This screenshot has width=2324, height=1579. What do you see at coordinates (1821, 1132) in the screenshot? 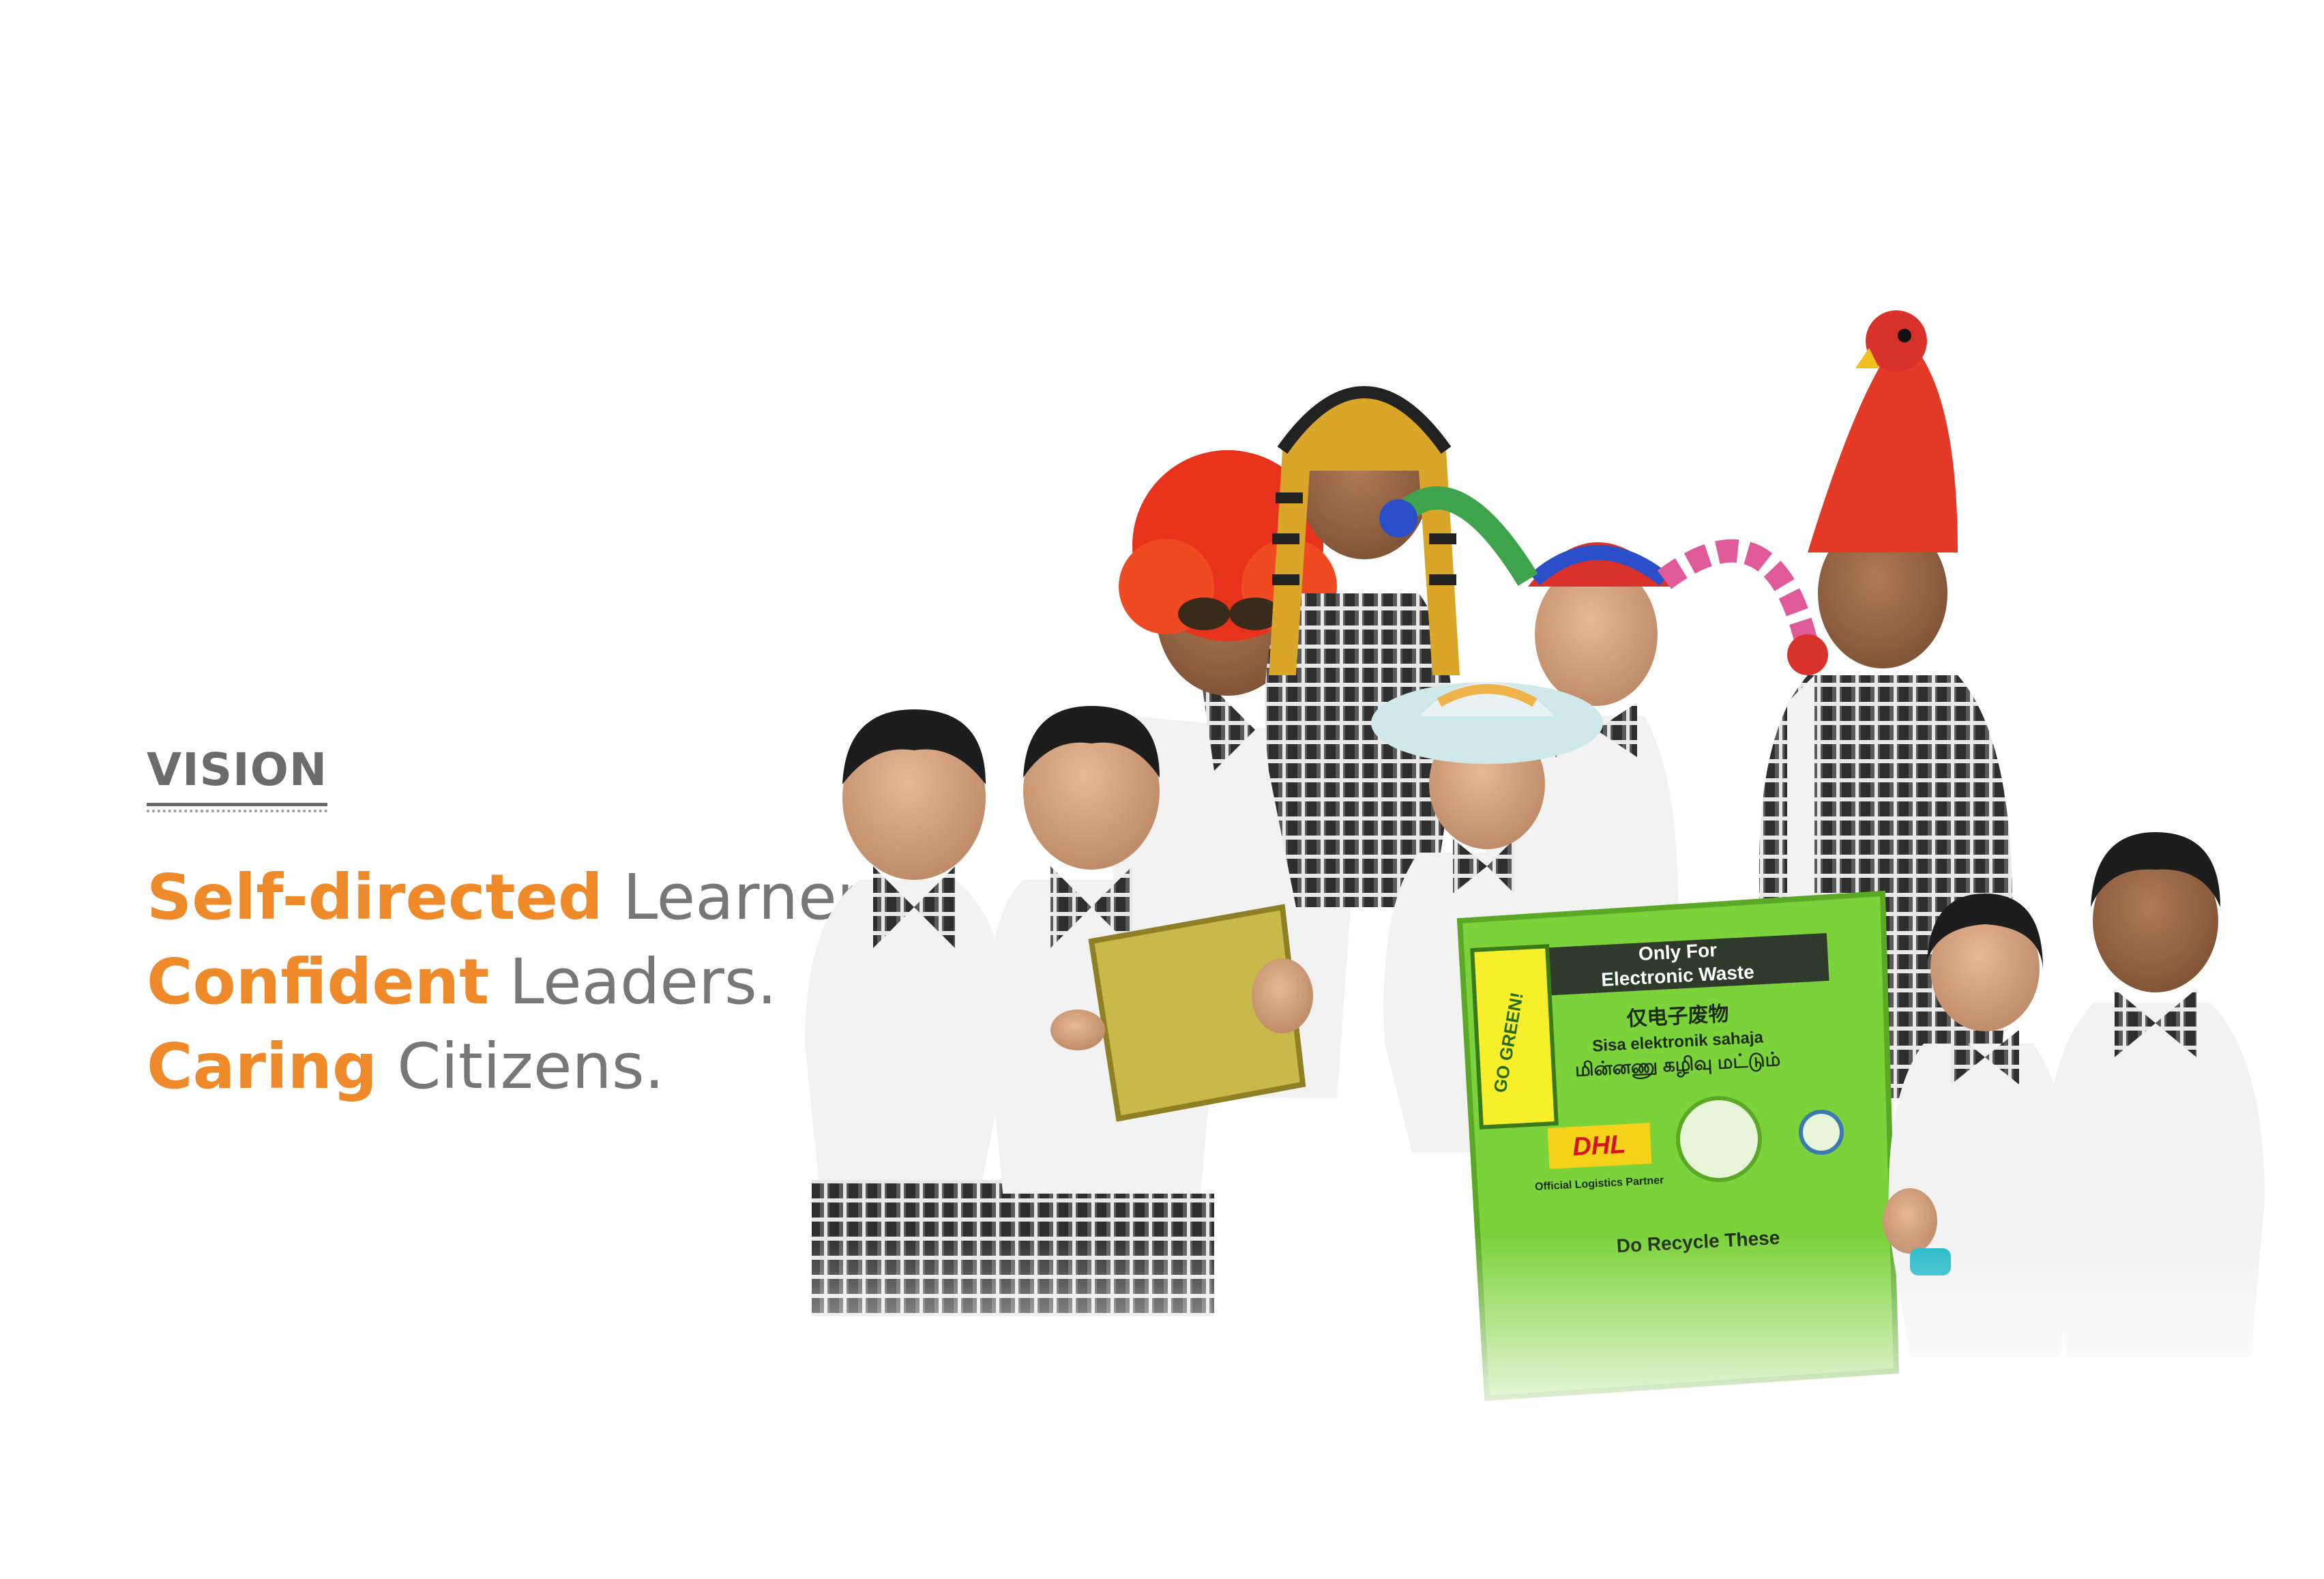
I see `partner-logo-icon` at bounding box center [1821, 1132].